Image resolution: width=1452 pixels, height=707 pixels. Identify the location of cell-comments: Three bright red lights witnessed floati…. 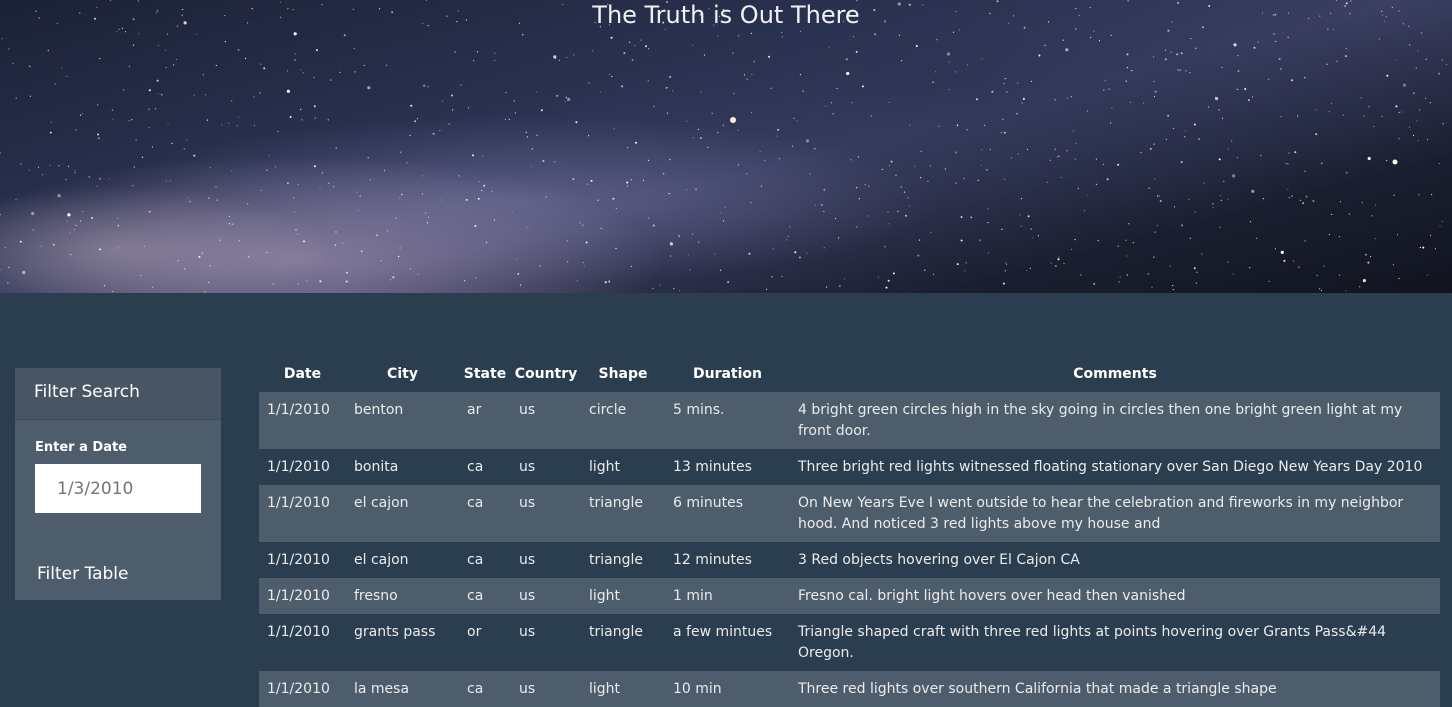
(1115, 467).